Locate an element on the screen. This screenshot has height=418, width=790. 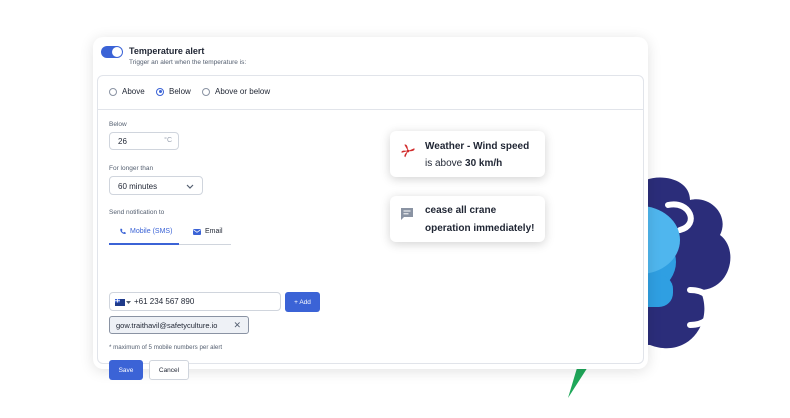
tab-email-label: Email is located at coordinates (214, 231).